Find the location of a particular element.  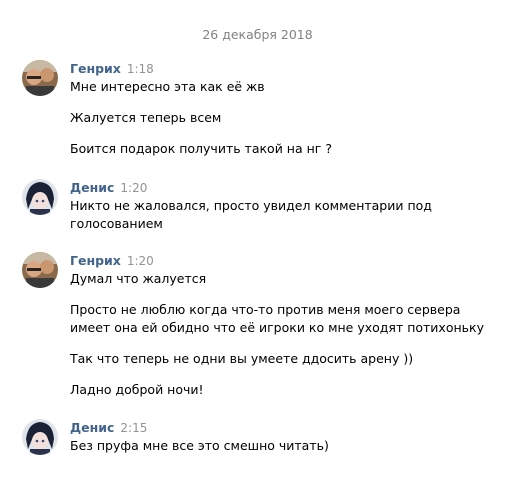

message-text: Думал что жалуется is located at coordinates (138, 278).